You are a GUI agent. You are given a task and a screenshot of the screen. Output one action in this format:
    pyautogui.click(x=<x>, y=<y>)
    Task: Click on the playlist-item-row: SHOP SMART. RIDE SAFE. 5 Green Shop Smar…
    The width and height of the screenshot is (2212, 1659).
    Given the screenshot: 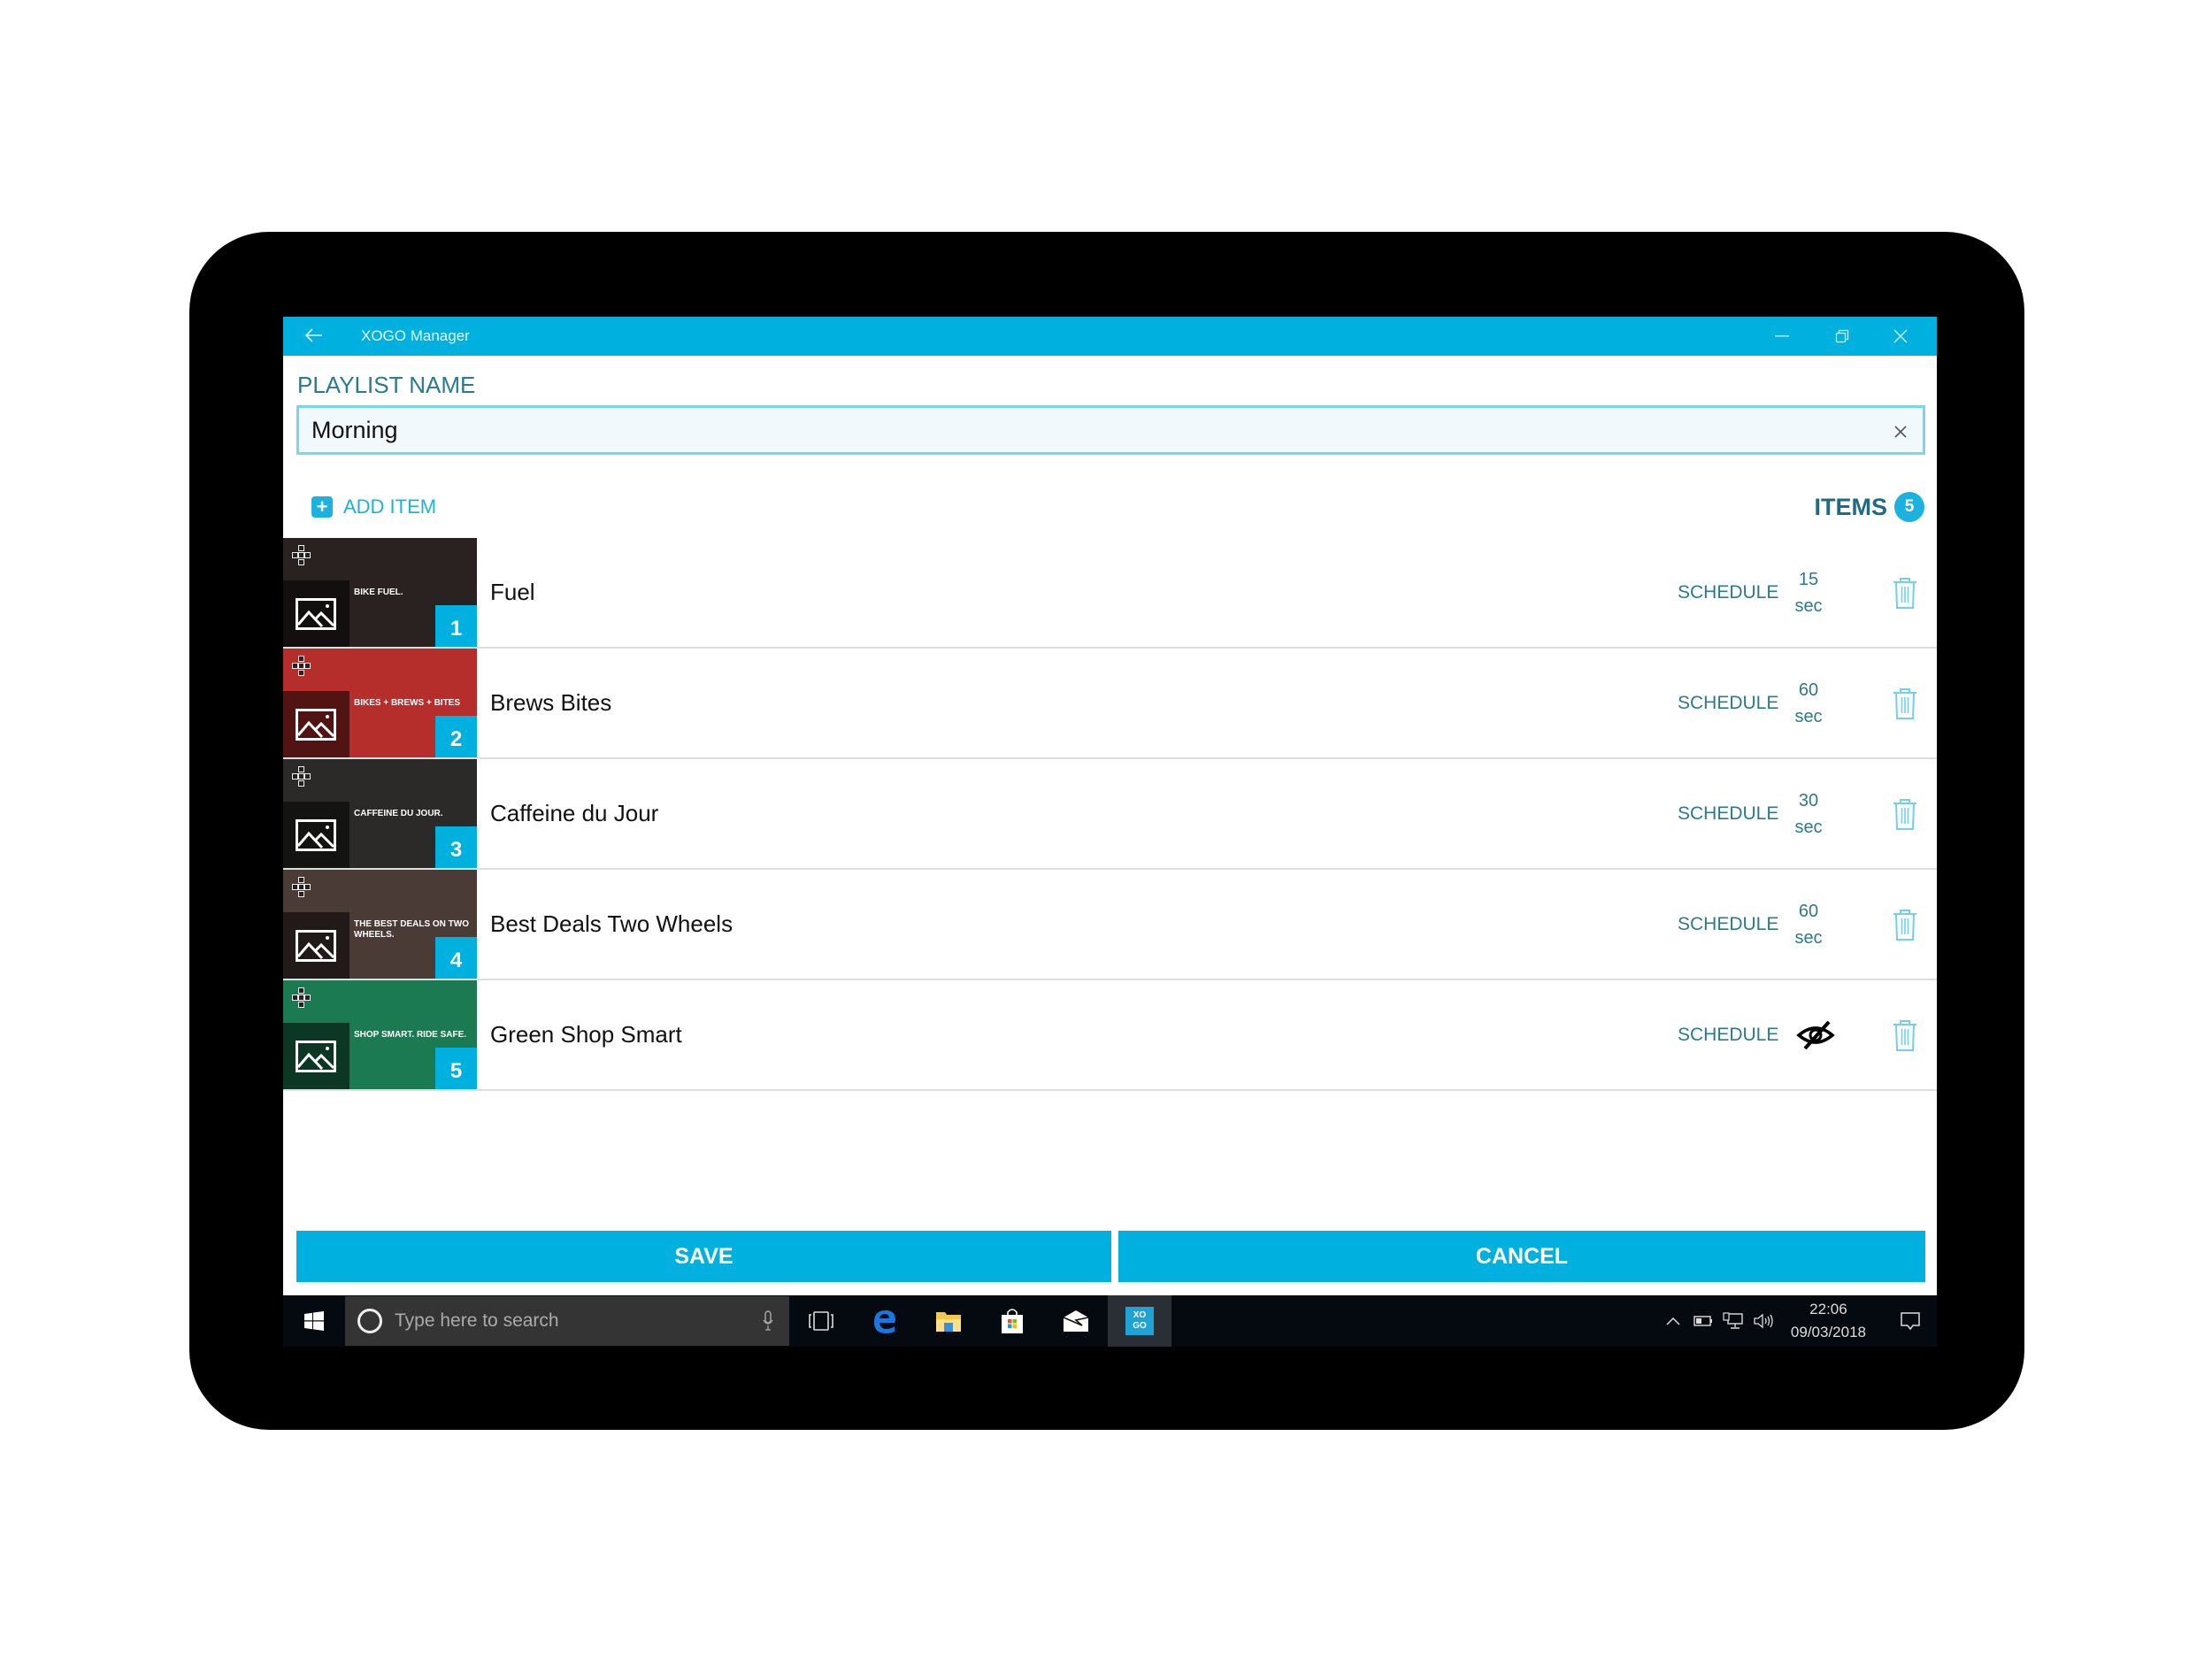 What is the action you would take?
    pyautogui.click(x=1110, y=1036)
    